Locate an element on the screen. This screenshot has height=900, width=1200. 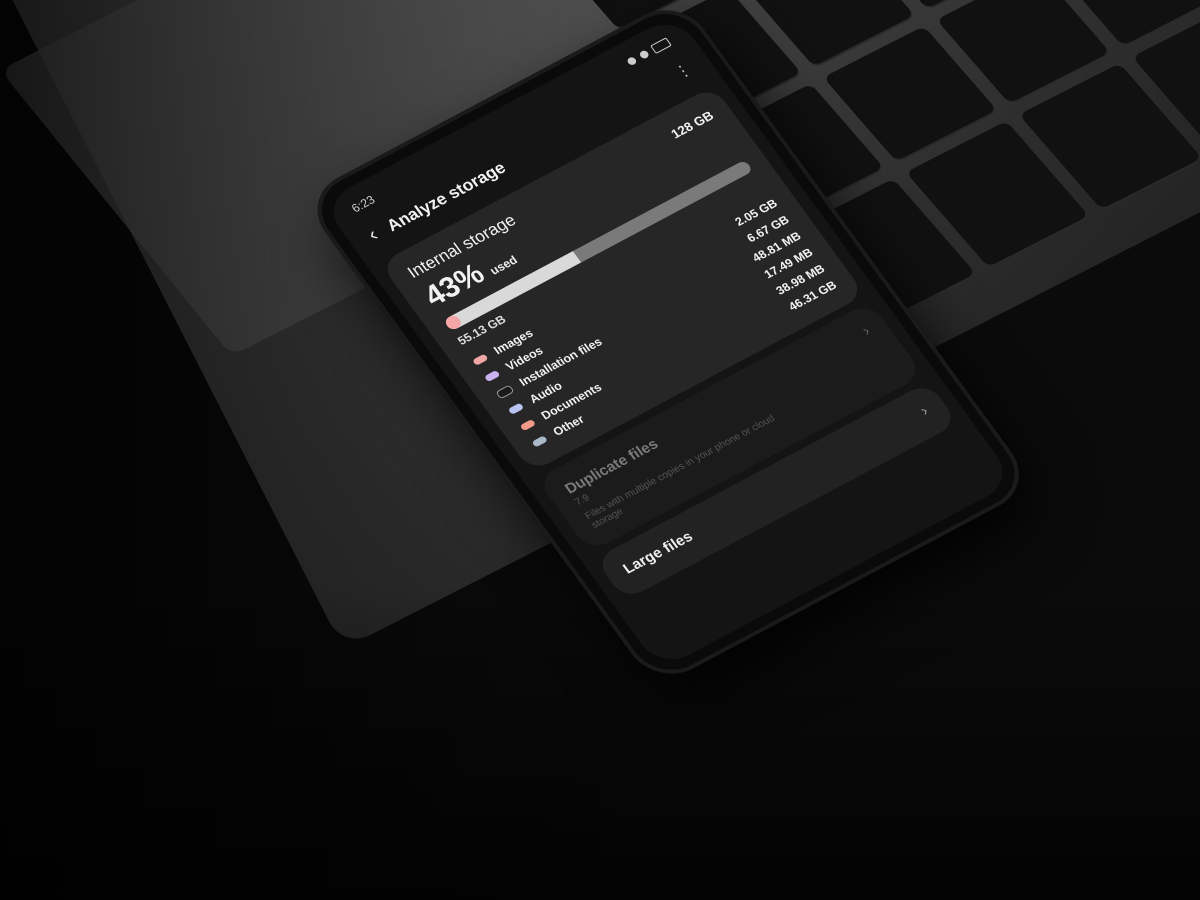
battery-icon is located at coordinates (661, 45).